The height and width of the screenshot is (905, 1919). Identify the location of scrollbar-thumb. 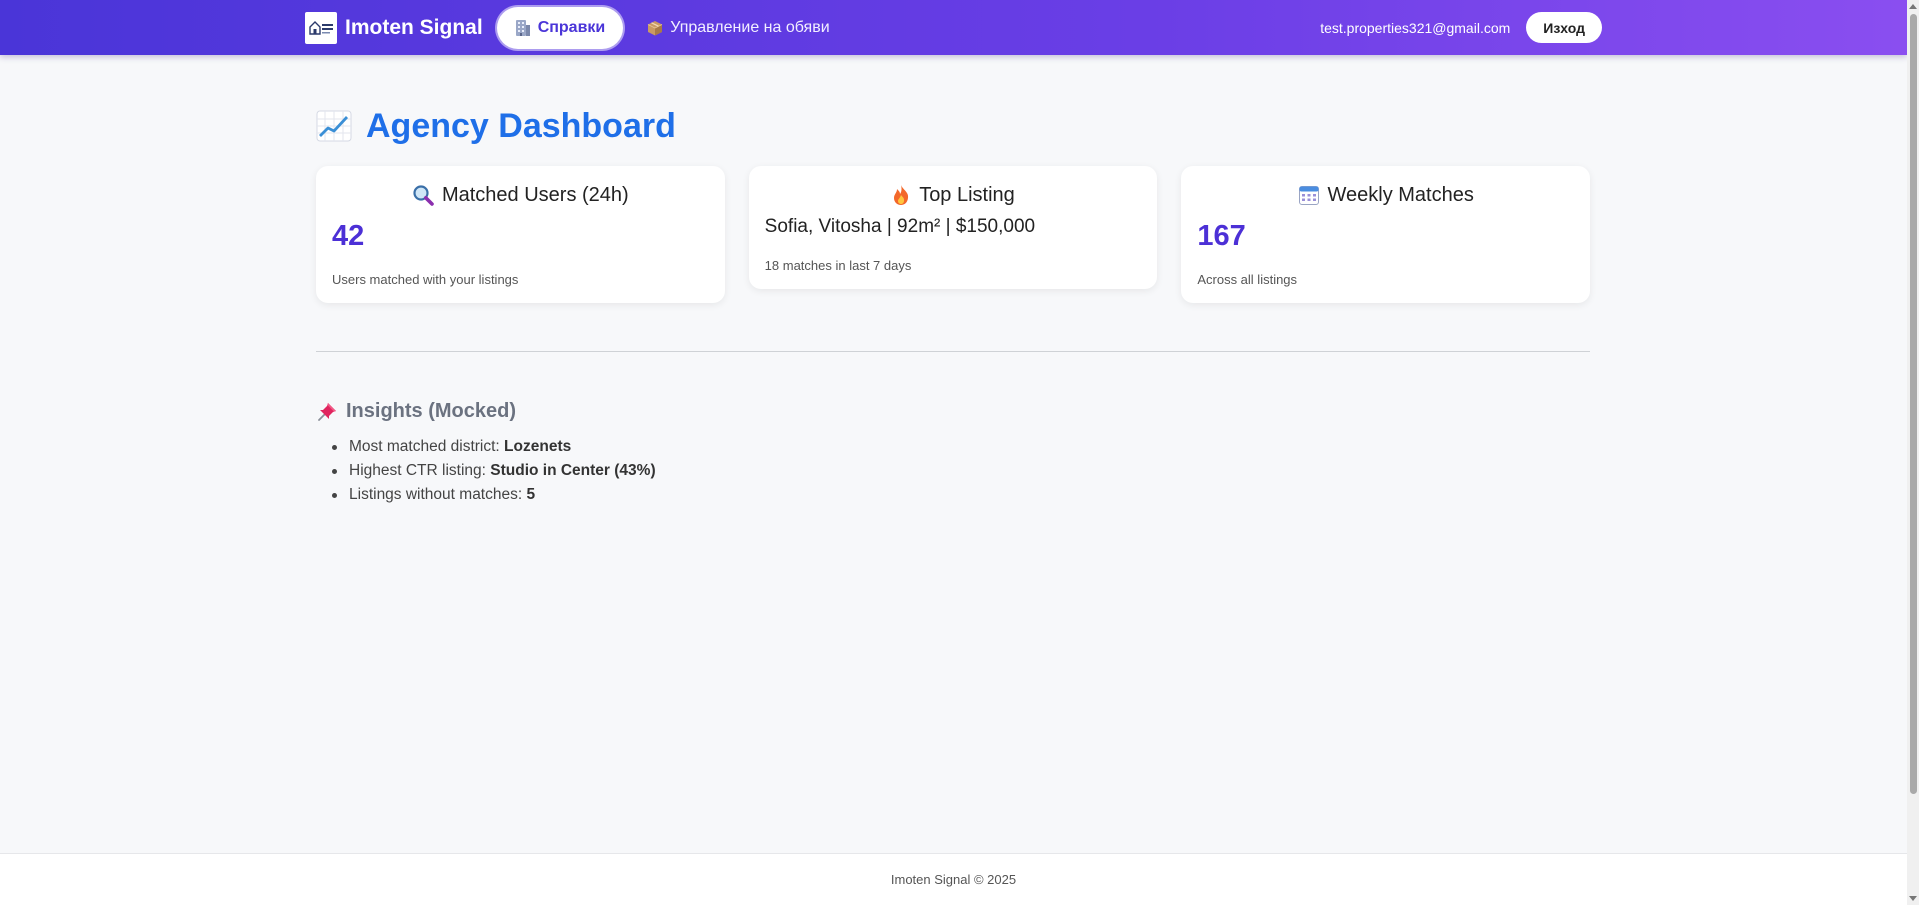
(1913, 404).